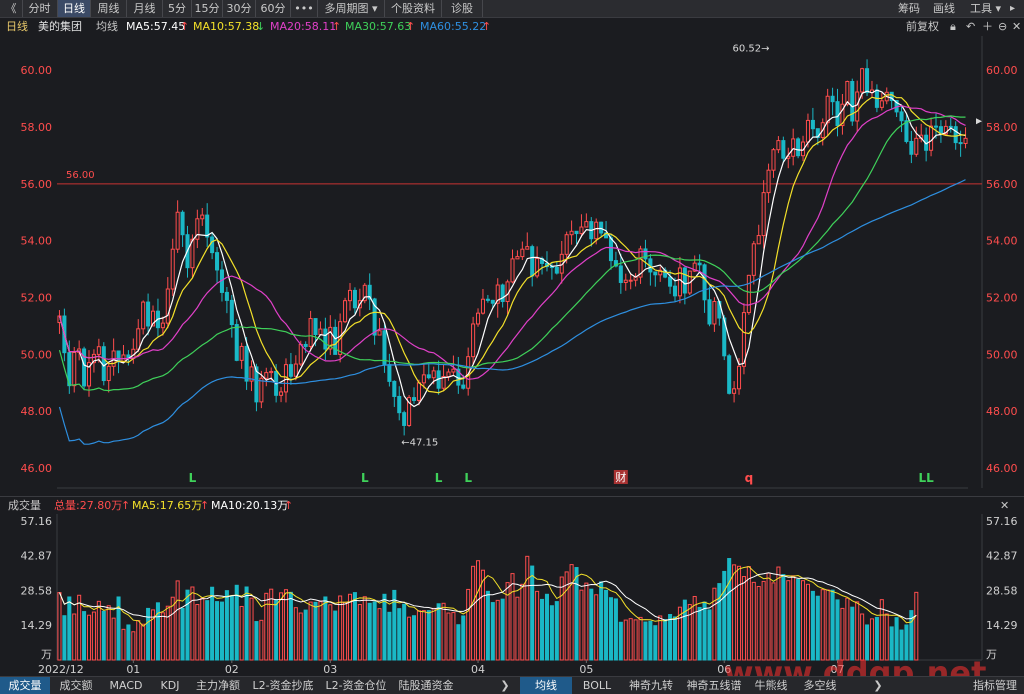  I want to click on tabs-next-icon: ❯, so click(505, 685).